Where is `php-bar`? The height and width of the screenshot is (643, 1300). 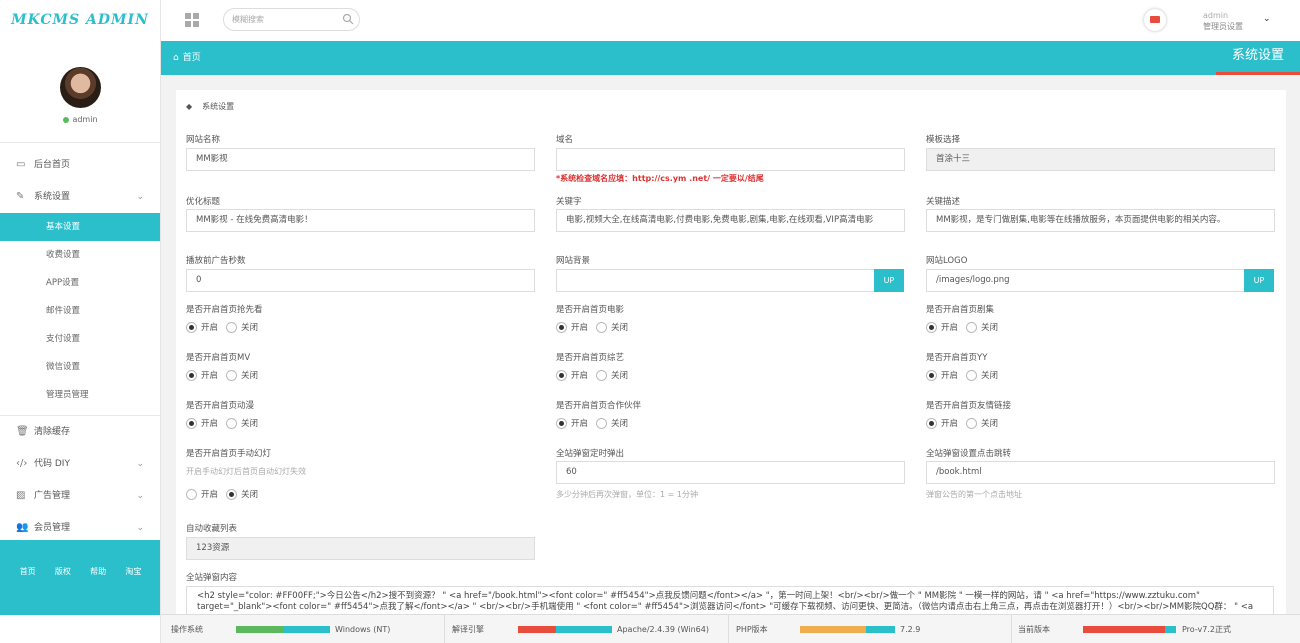 php-bar is located at coordinates (833, 629).